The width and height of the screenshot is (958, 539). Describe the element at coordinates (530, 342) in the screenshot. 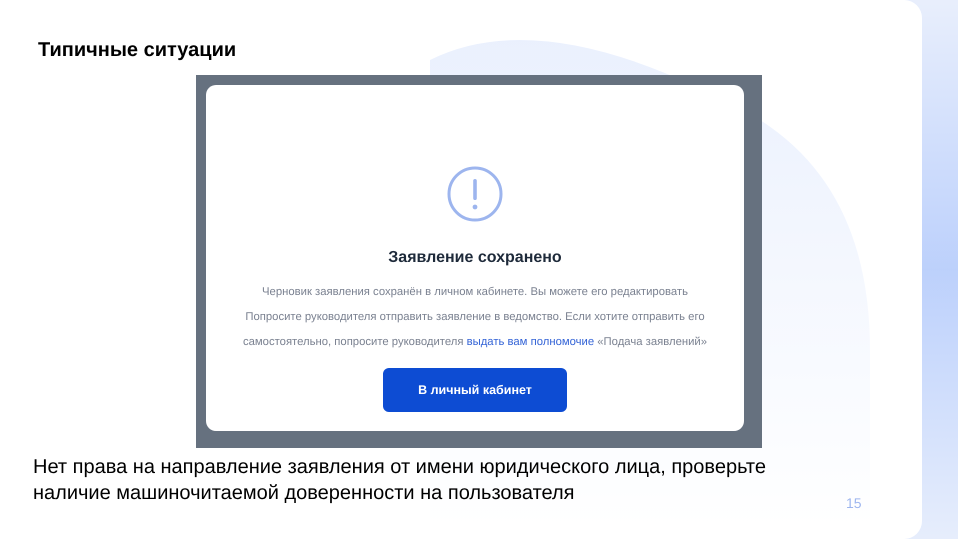

I see `permission-link: выдать вам полномочие` at that location.